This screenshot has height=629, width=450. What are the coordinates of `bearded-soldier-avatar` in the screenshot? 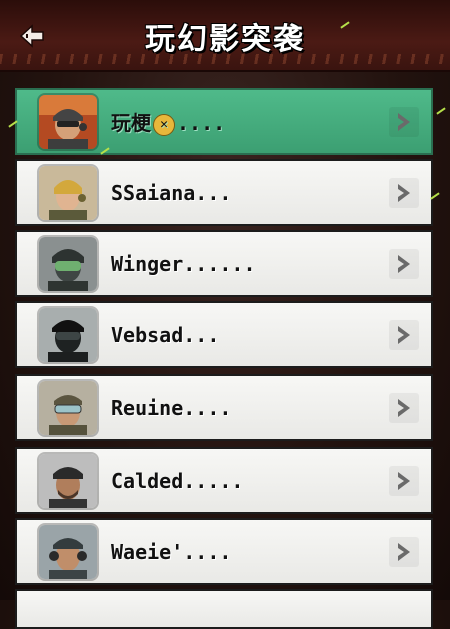 It's located at (68, 480).